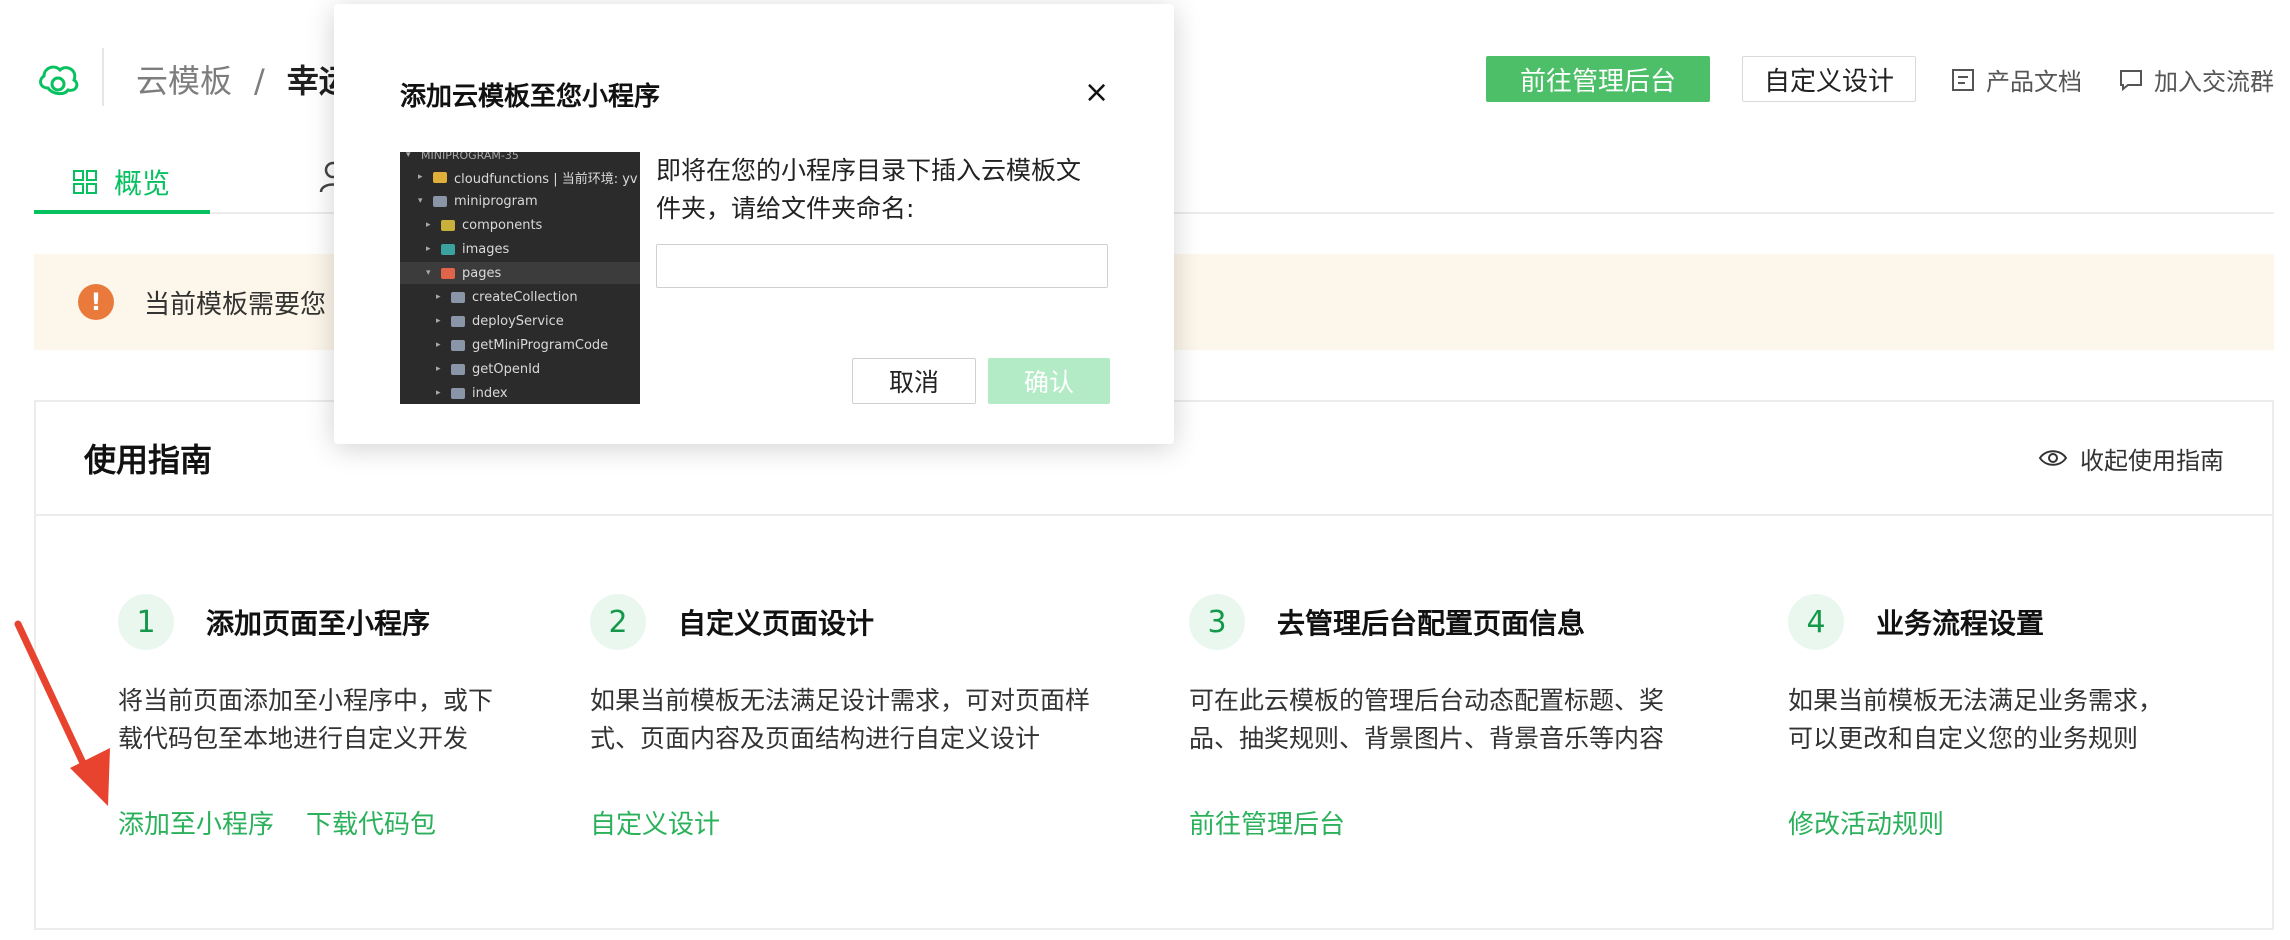 Image resolution: width=2290 pixels, height=940 pixels. What do you see at coordinates (378, 720) in the screenshot?
I see `step-description: 将当前页面添加至小程序中，或下 载代码包至本地进行自定义开发` at bounding box center [378, 720].